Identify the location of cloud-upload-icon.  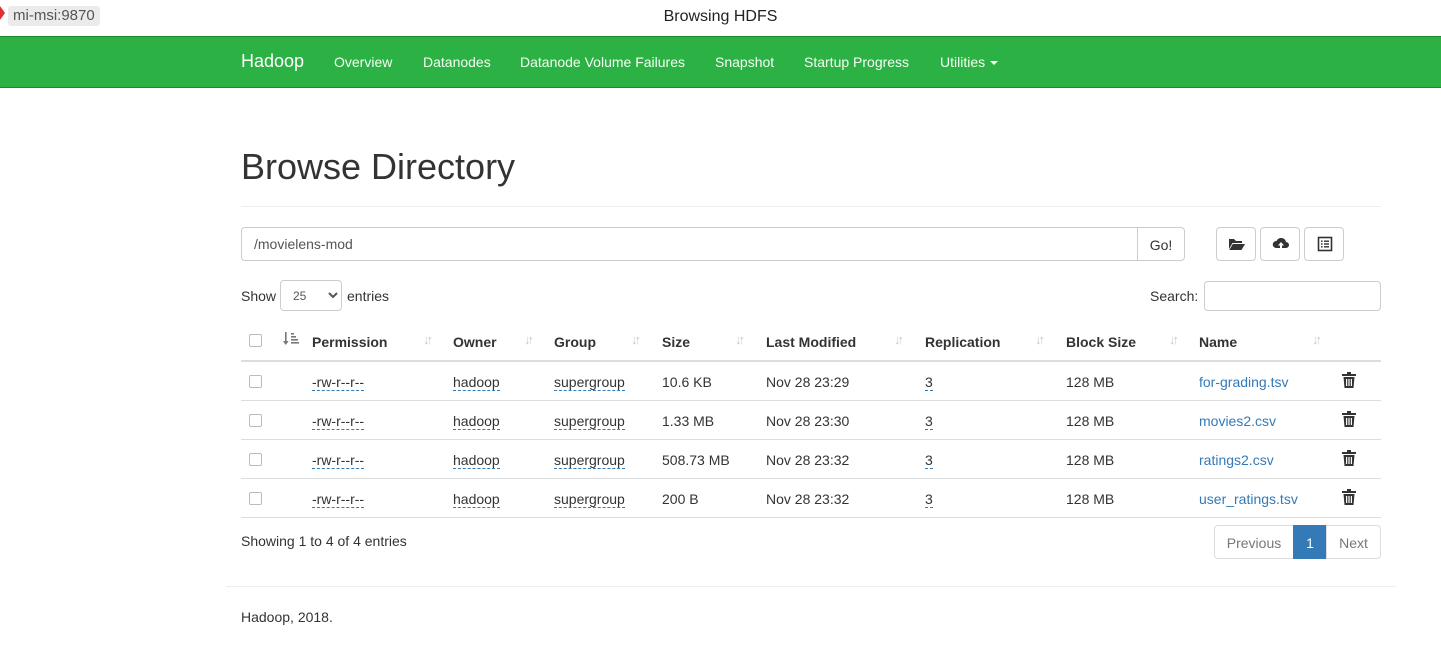
(1280, 243).